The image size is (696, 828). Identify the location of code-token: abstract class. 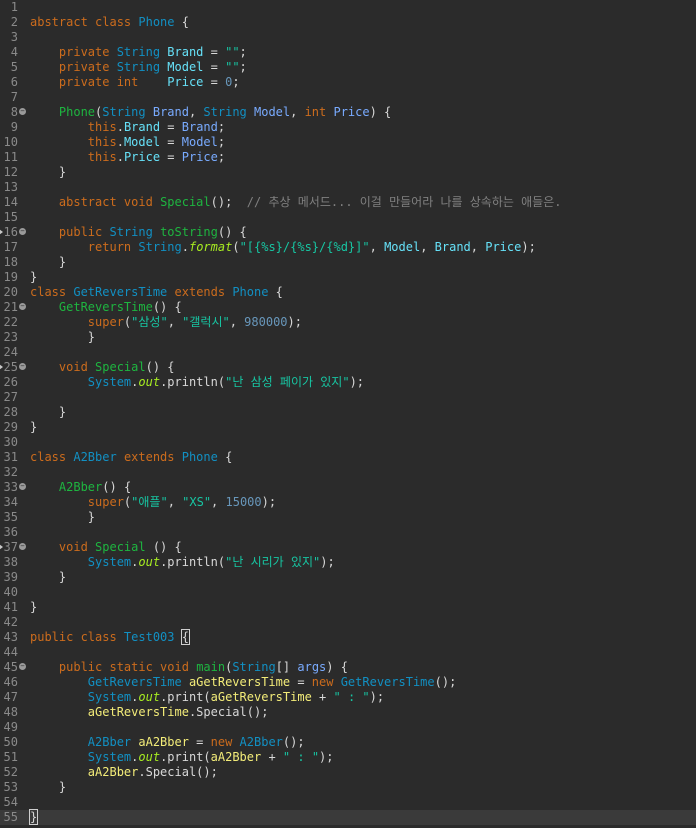
(84, 22).